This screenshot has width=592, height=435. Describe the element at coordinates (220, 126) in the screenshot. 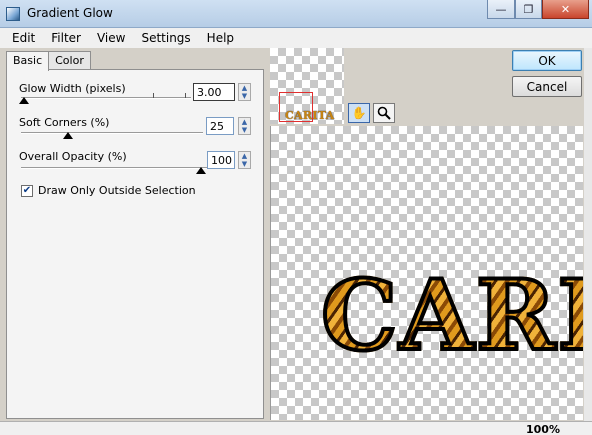

I see `soft-corners-input: 25` at that location.